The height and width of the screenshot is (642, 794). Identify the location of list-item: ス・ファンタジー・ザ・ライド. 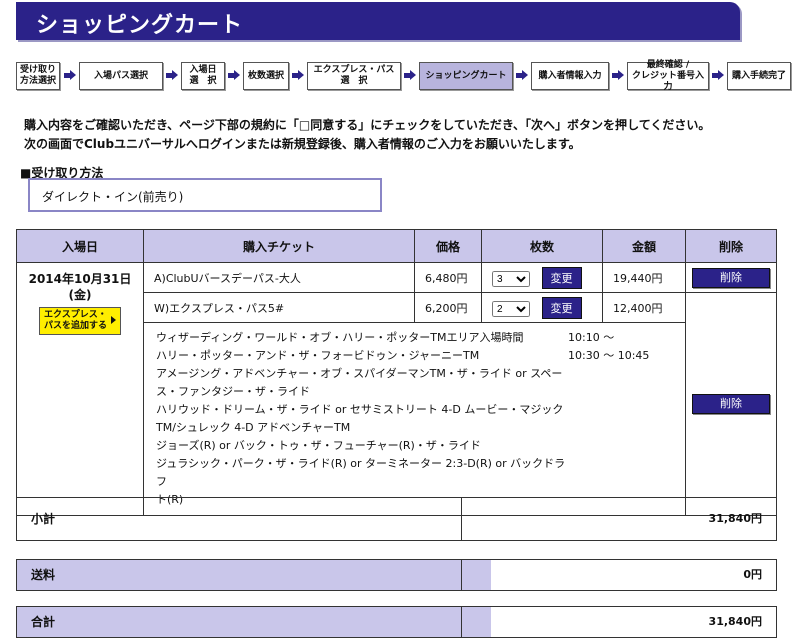
(420, 392).